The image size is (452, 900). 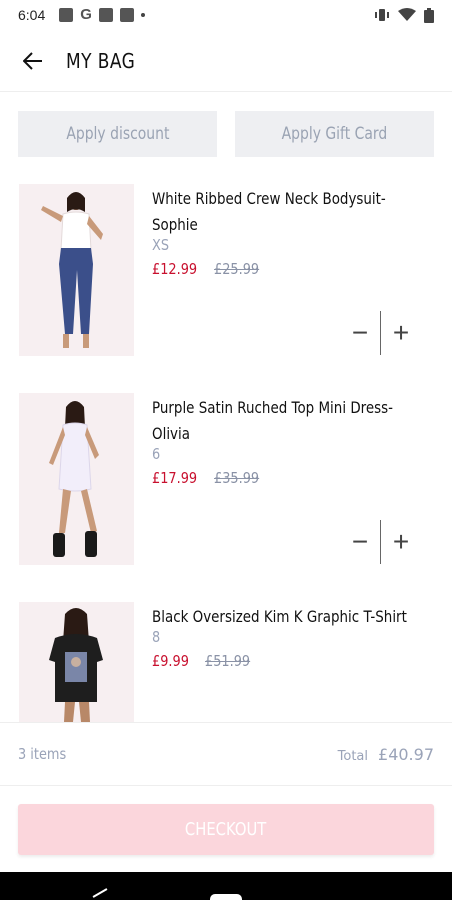 What do you see at coordinates (170, 661) in the screenshot?
I see `sale-price: £9.99` at bounding box center [170, 661].